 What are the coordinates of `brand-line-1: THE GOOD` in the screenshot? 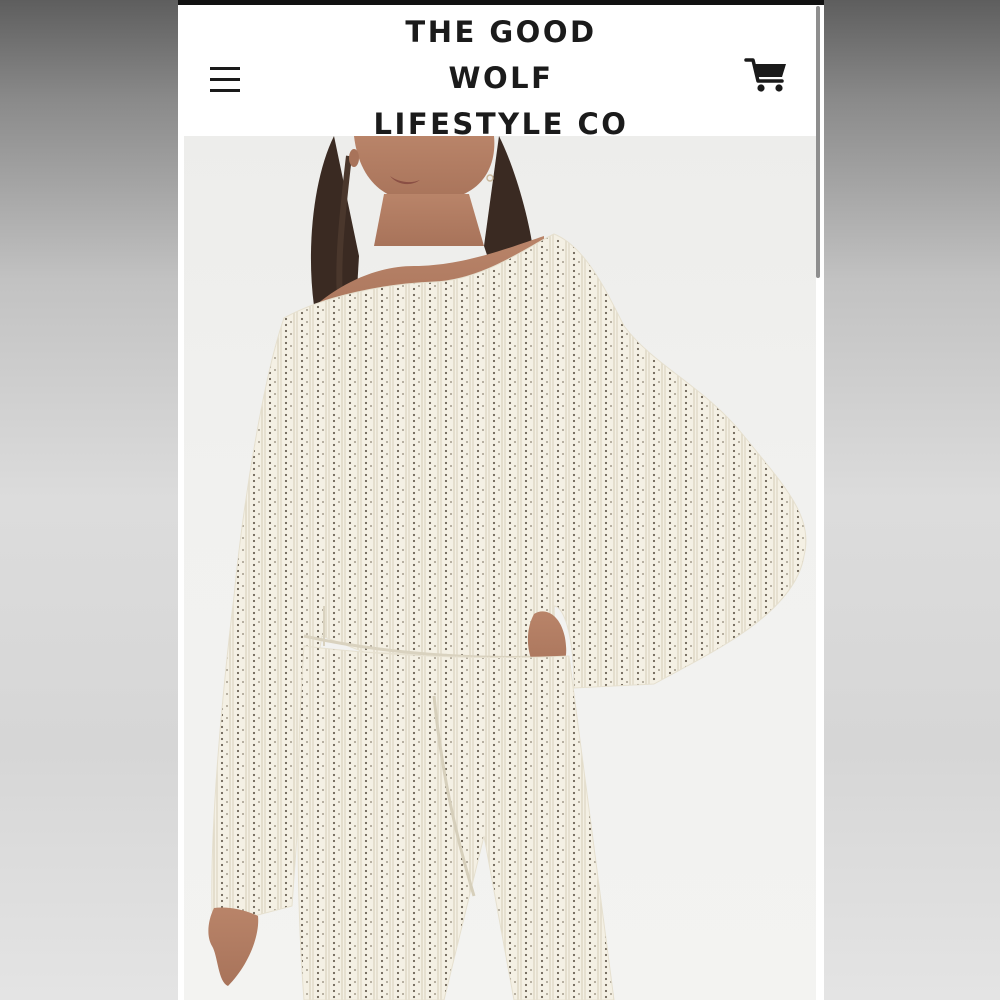 It's located at (501, 32).